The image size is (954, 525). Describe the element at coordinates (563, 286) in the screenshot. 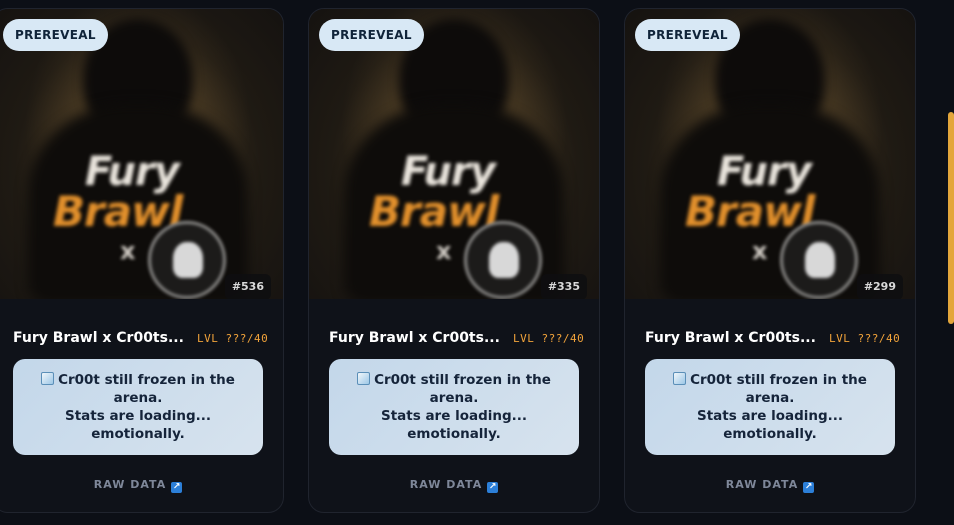

I see `token-number-badge: #335` at that location.